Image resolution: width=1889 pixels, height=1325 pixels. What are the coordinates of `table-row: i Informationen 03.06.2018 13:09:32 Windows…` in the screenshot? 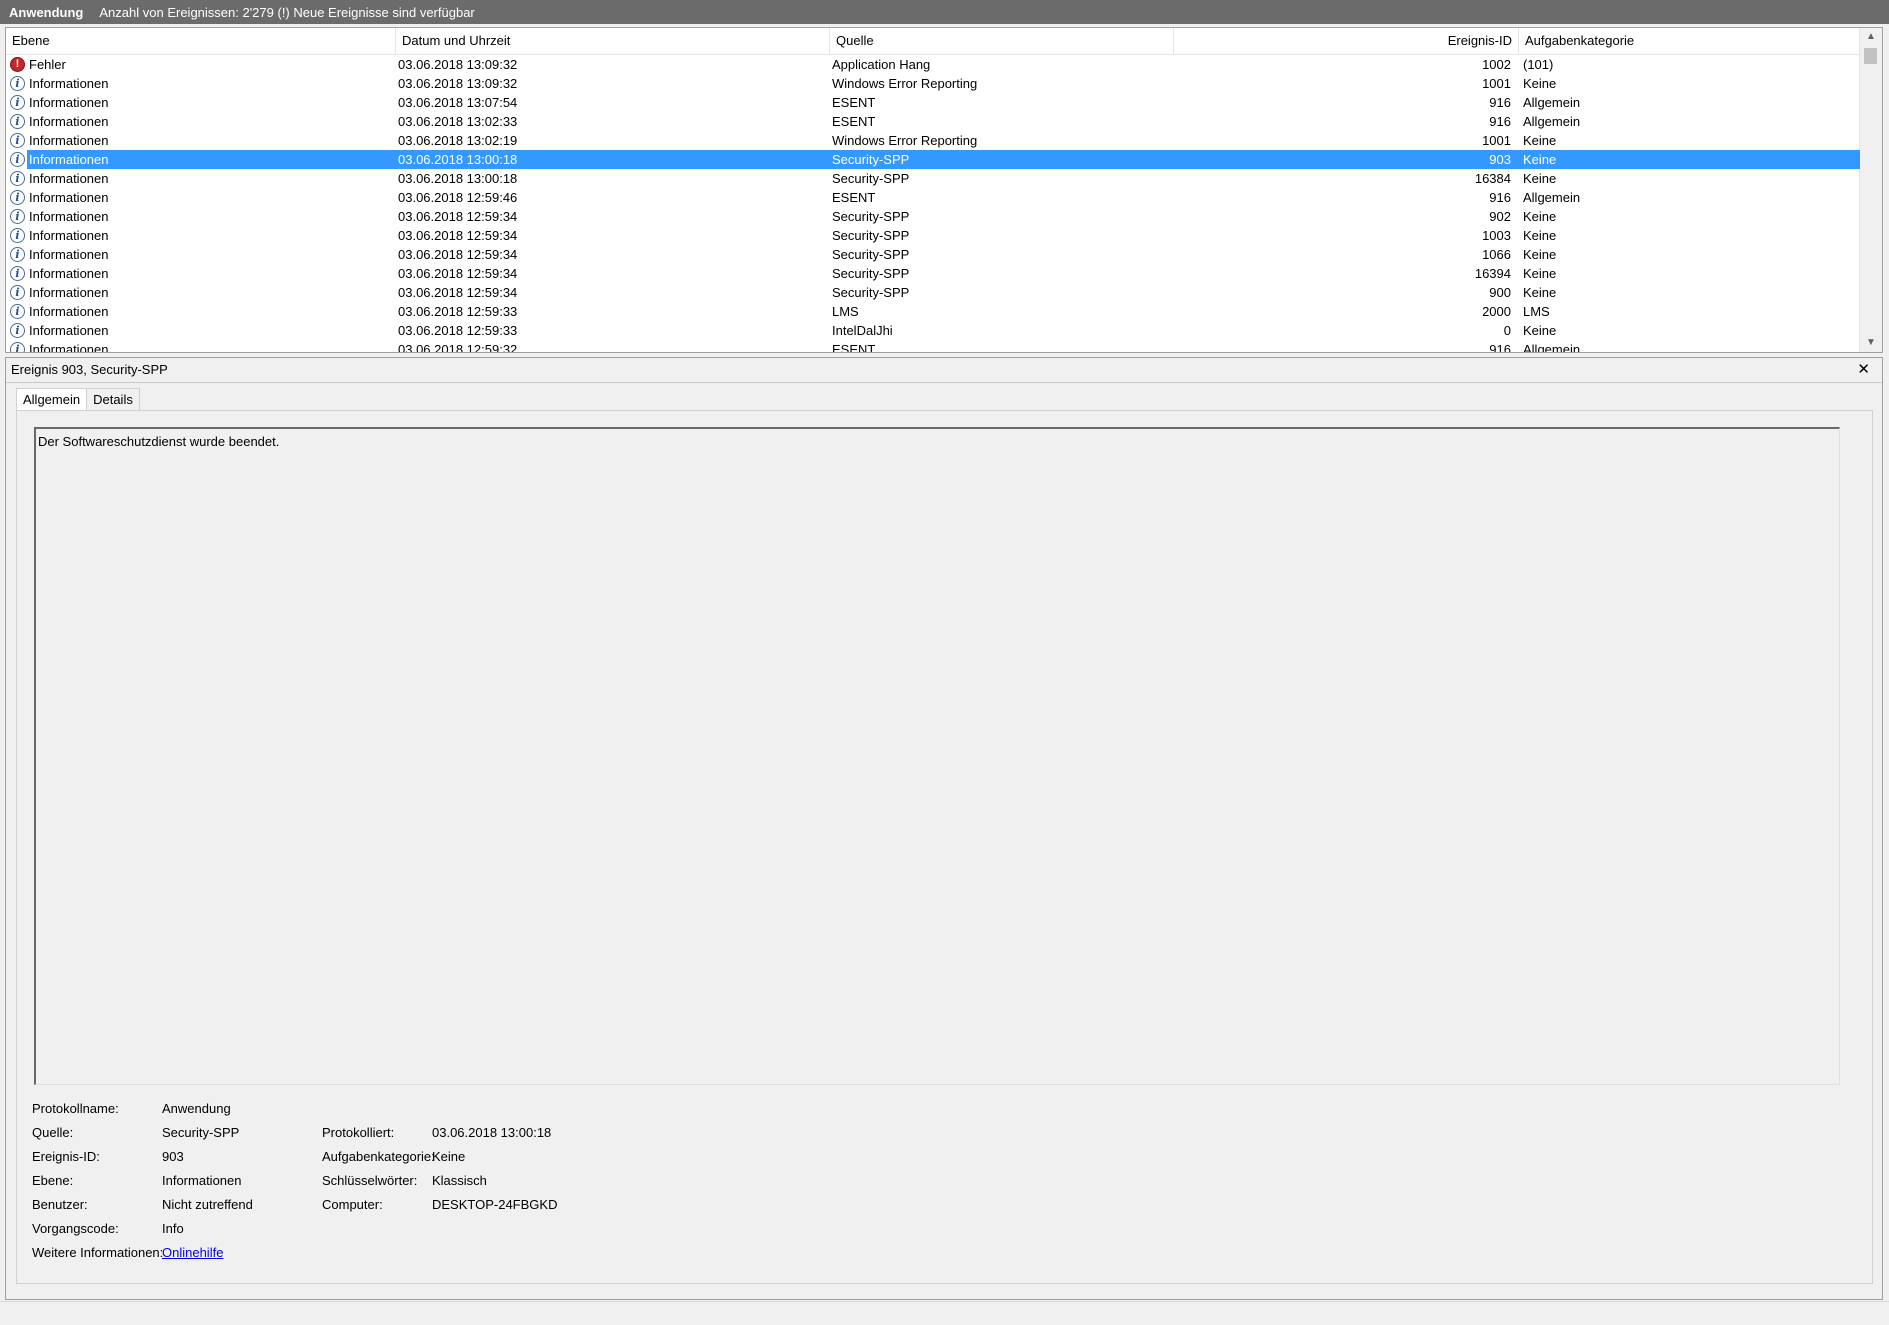 It's located at (933, 83).